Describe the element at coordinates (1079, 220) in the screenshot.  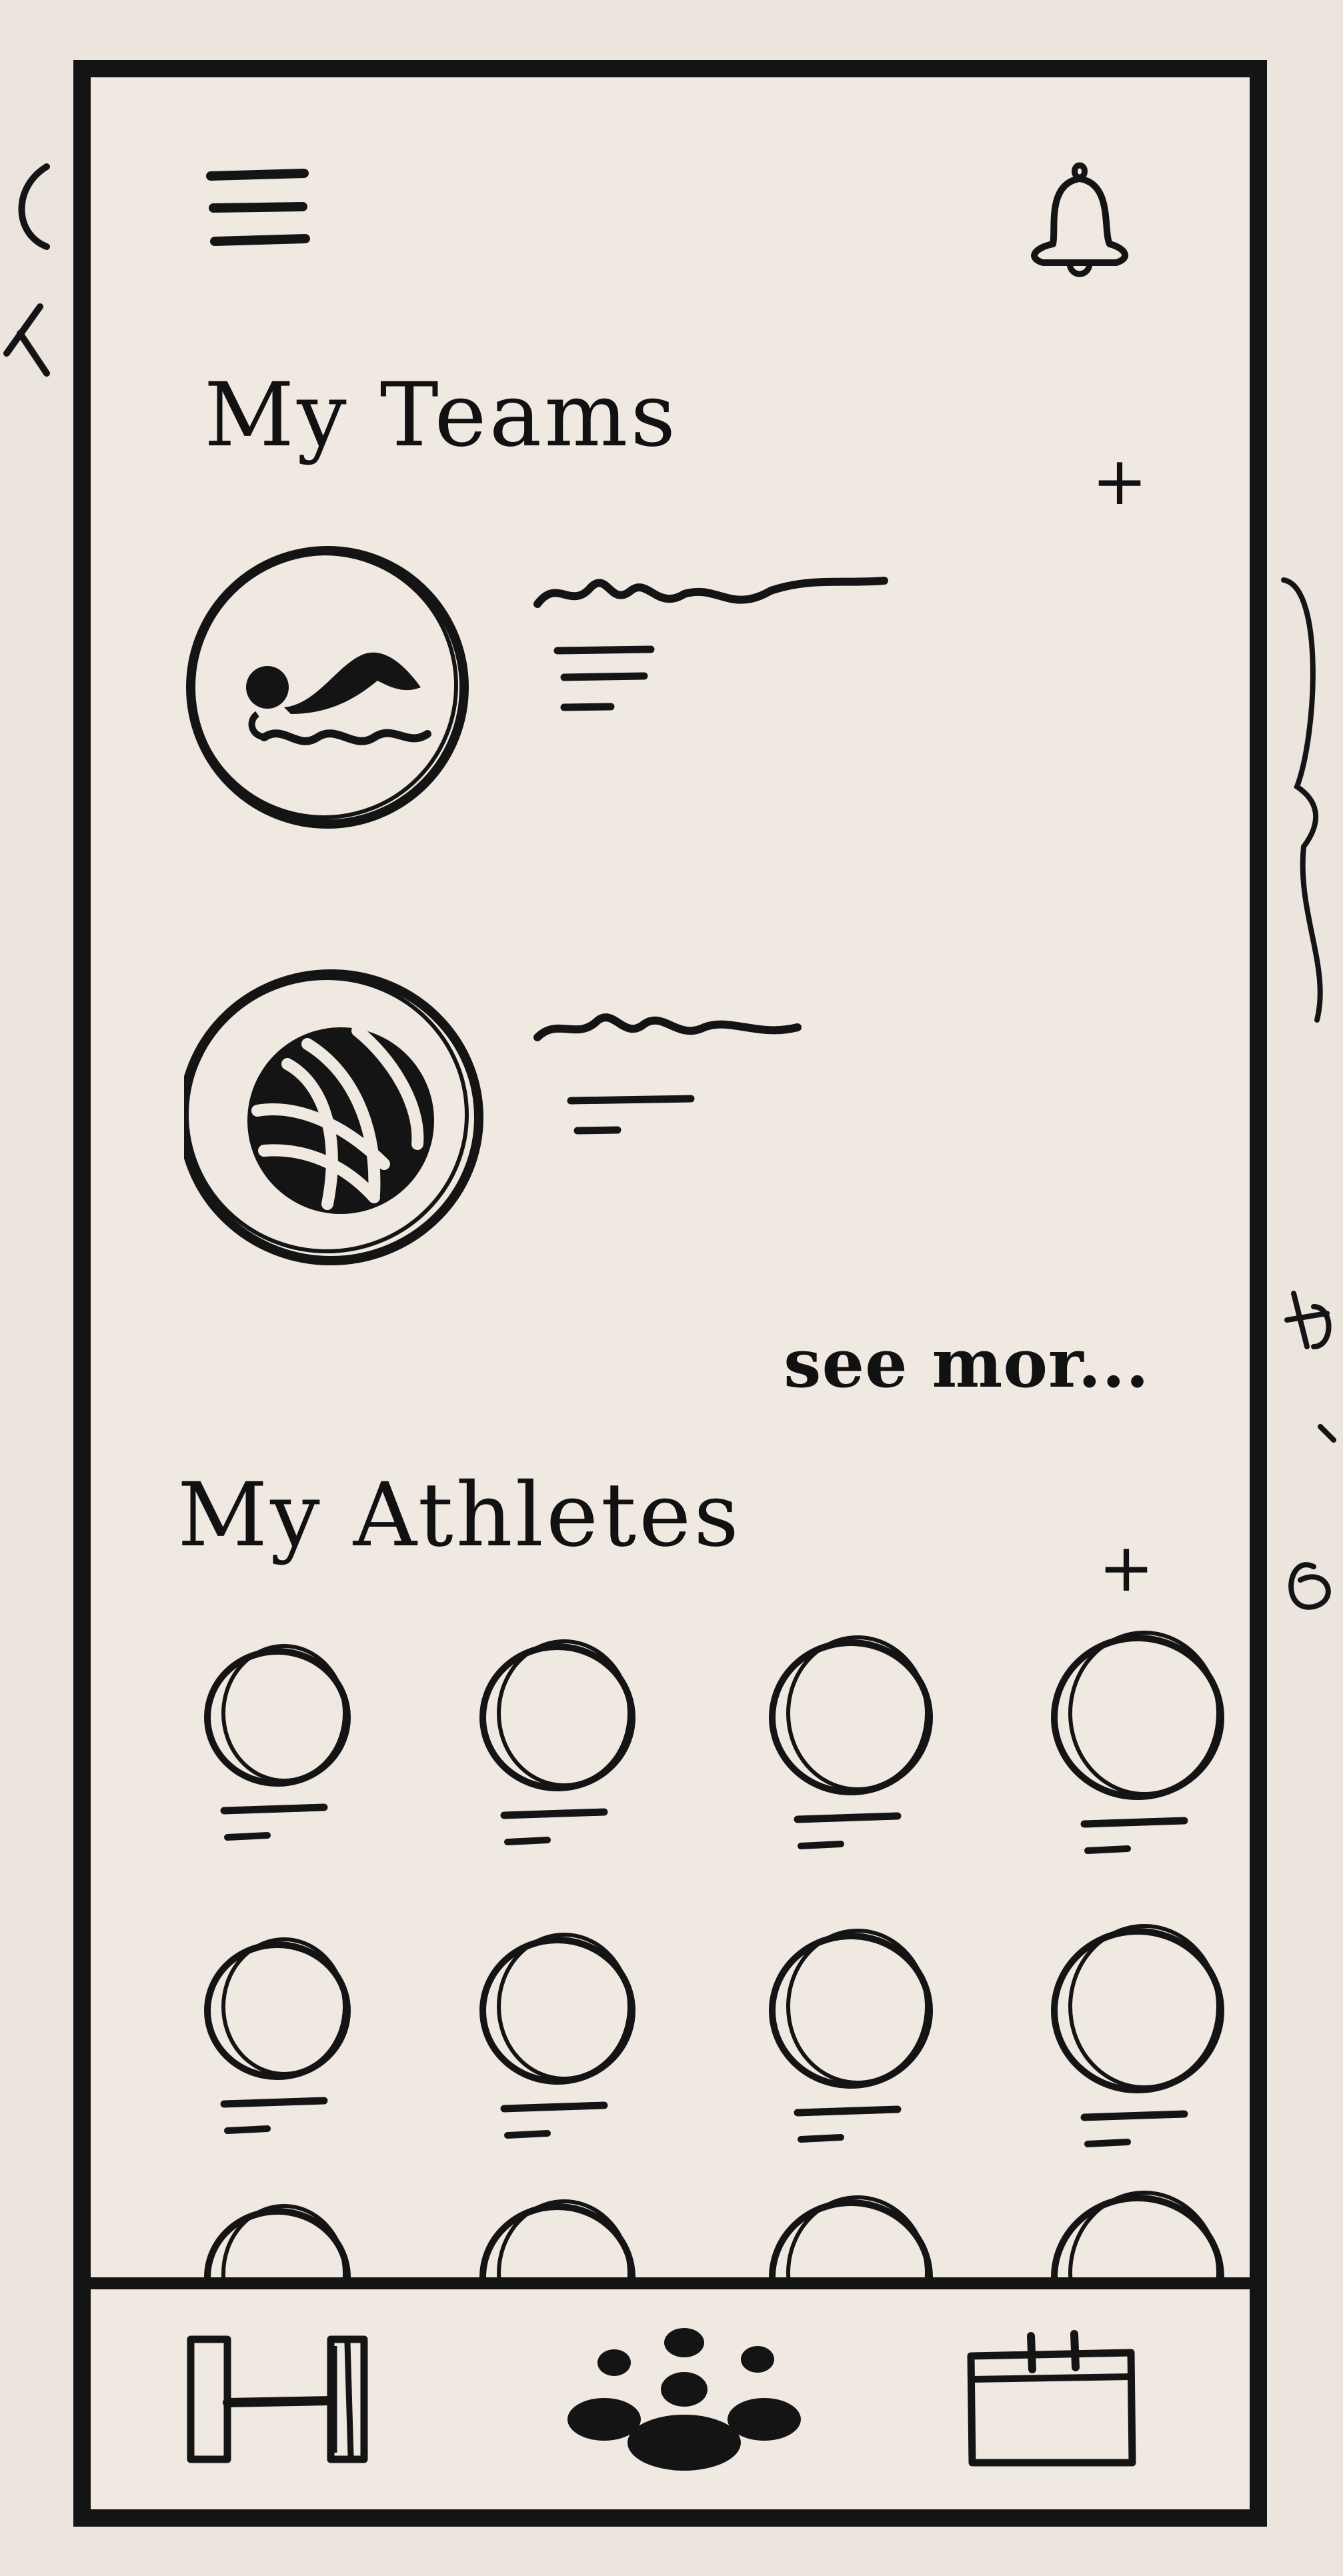
I see `bell-icon` at that location.